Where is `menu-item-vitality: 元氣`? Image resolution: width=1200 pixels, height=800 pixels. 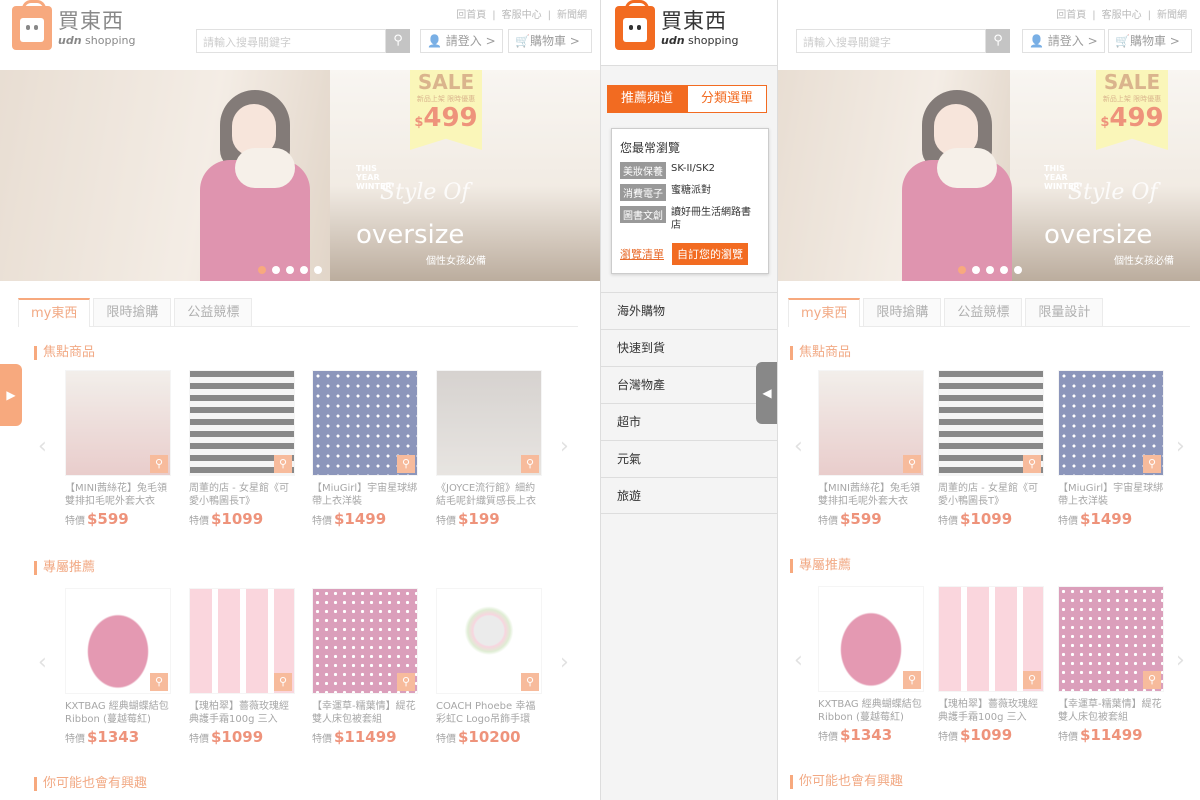 menu-item-vitality: 元氣 is located at coordinates (689, 458).